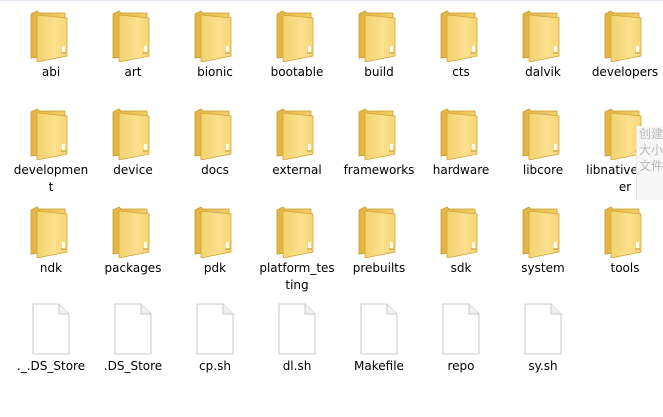 The image size is (663, 417). I want to click on folder-item: tools, so click(623, 249).